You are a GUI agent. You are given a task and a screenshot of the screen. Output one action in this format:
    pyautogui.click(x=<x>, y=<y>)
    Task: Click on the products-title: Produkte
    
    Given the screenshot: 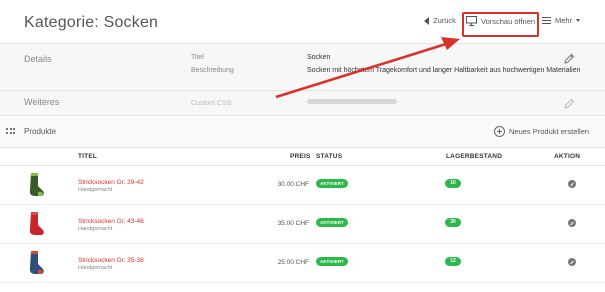 What is the action you would take?
    pyautogui.click(x=40, y=131)
    